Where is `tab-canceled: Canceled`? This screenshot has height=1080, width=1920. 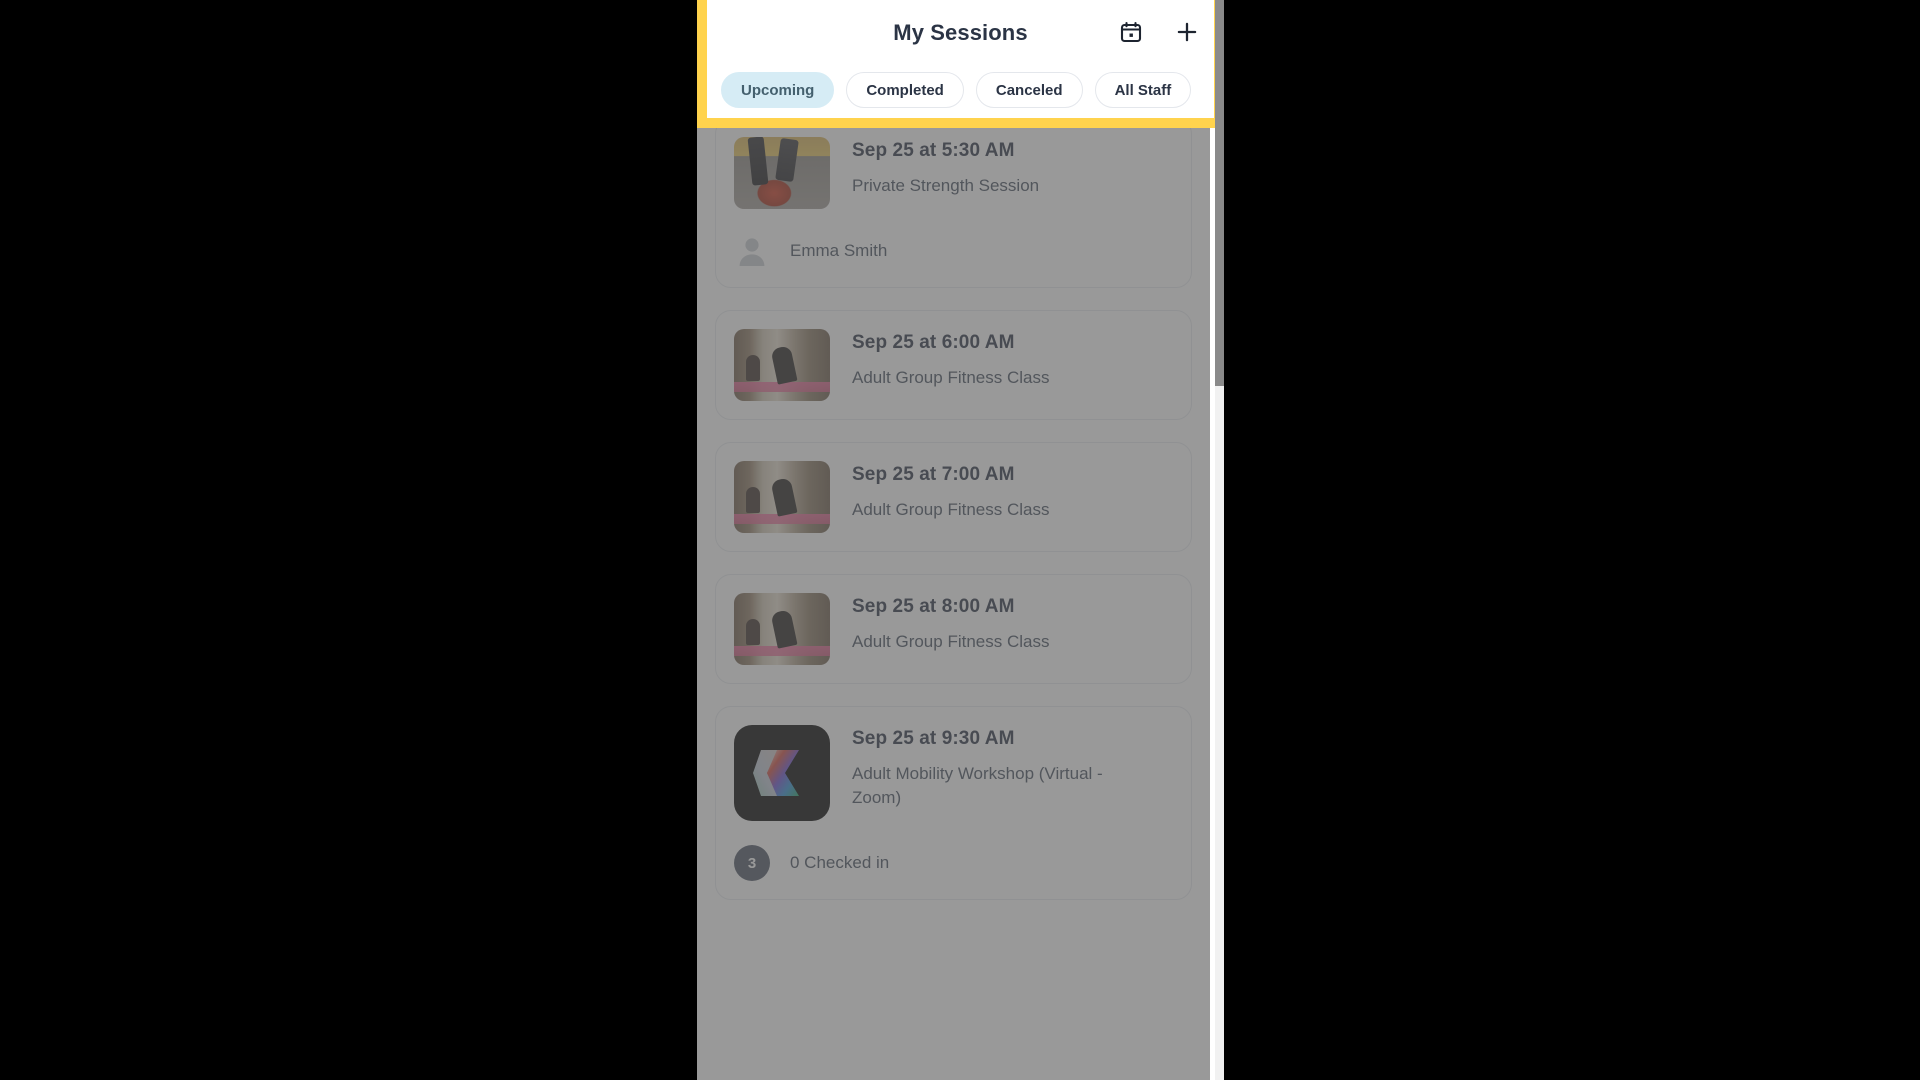 tab-canceled: Canceled is located at coordinates (1029, 90).